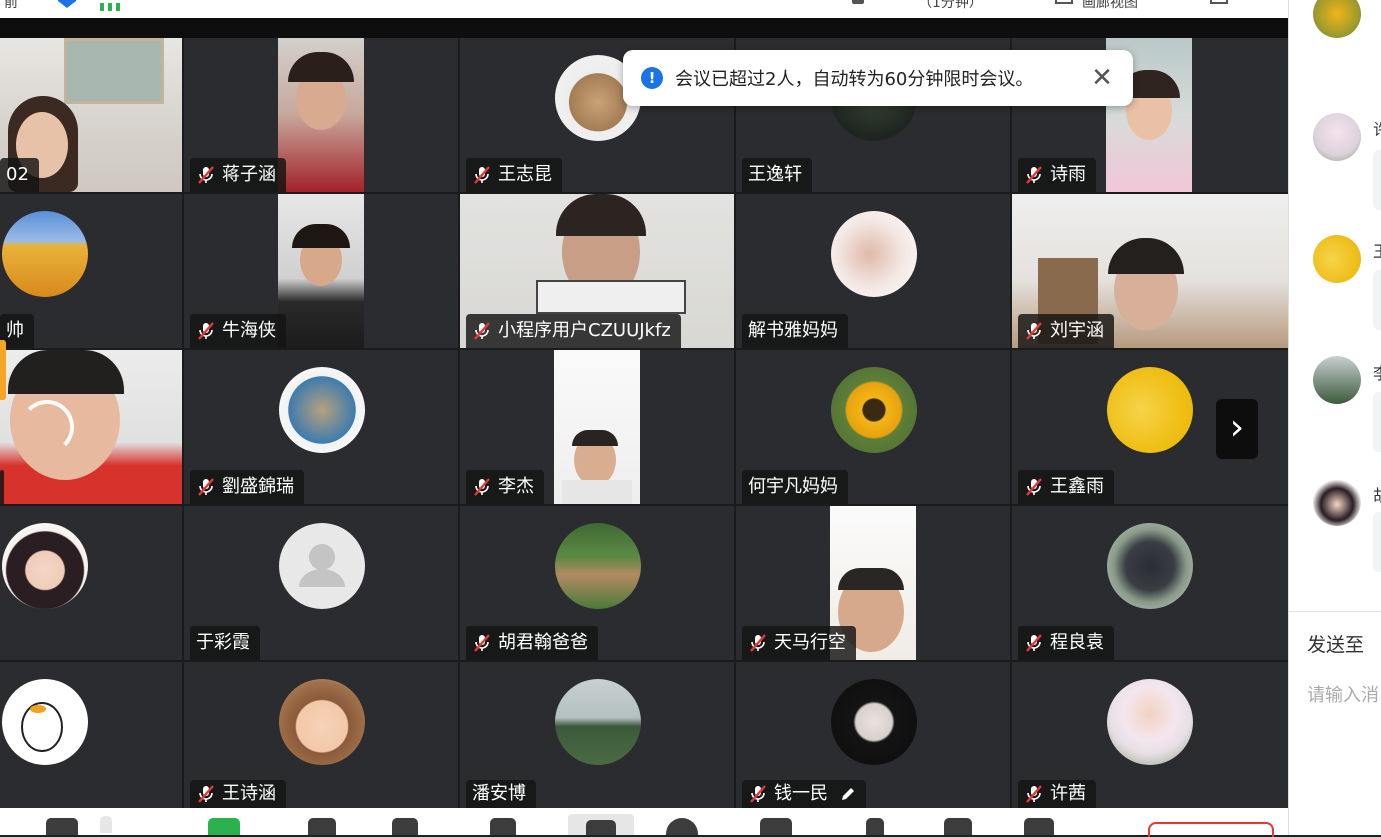  I want to click on app-top-toolbar: 前 （1分钟） 画廊视图, so click(644, 9).